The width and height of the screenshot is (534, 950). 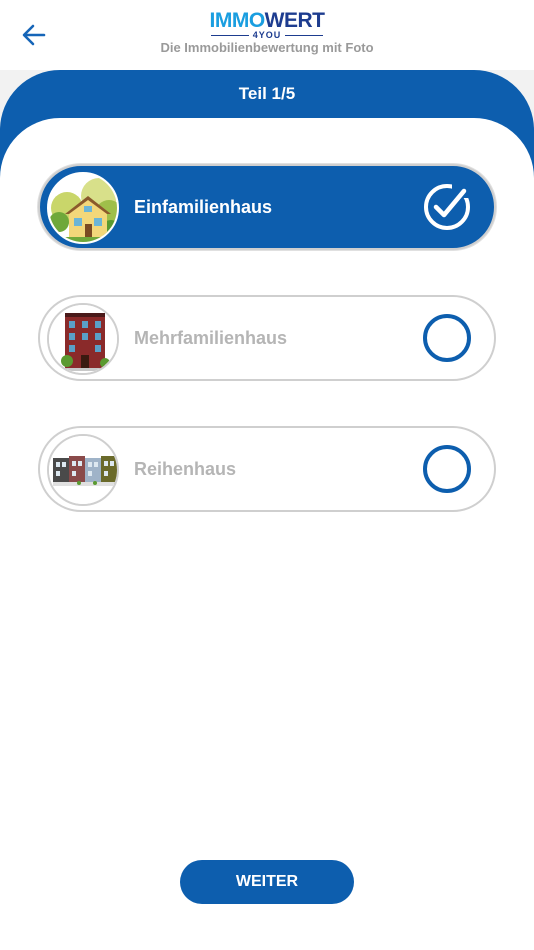 I want to click on apartment-building-icon, so click(x=83, y=339).